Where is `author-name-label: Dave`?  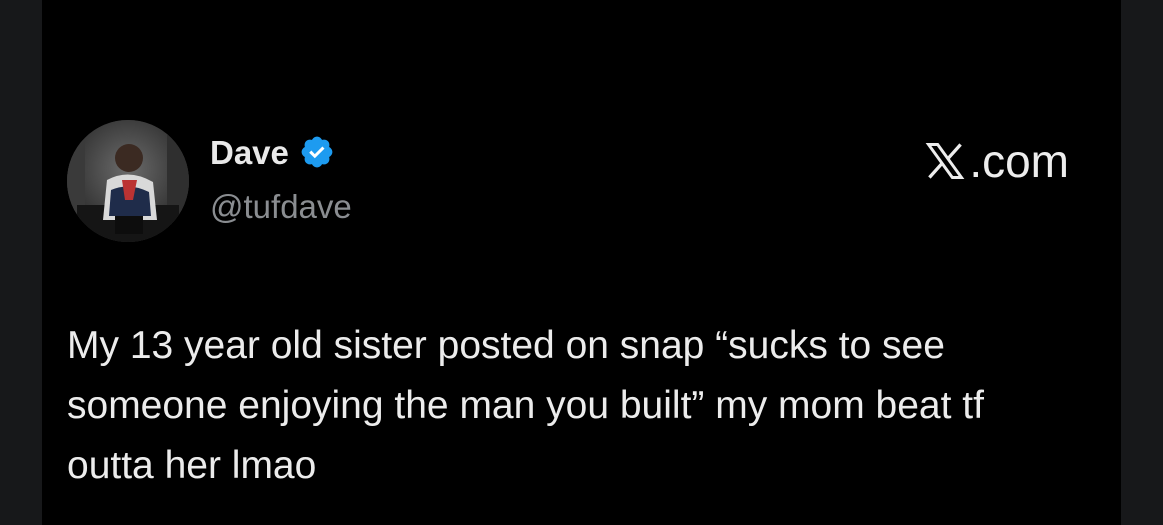 author-name-label: Dave is located at coordinates (249, 152).